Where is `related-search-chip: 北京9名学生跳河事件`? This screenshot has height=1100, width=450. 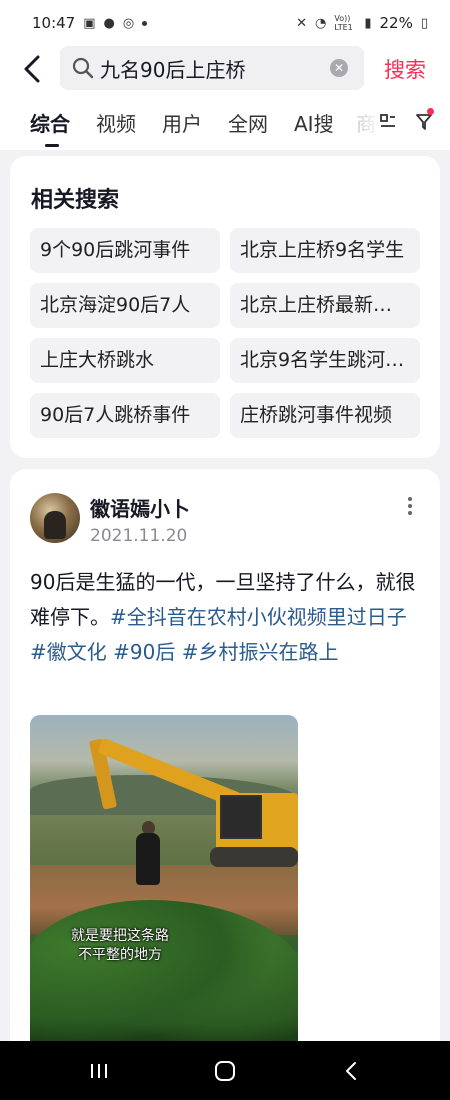 related-search-chip: 北京9名学生跳河事件 is located at coordinates (325, 360).